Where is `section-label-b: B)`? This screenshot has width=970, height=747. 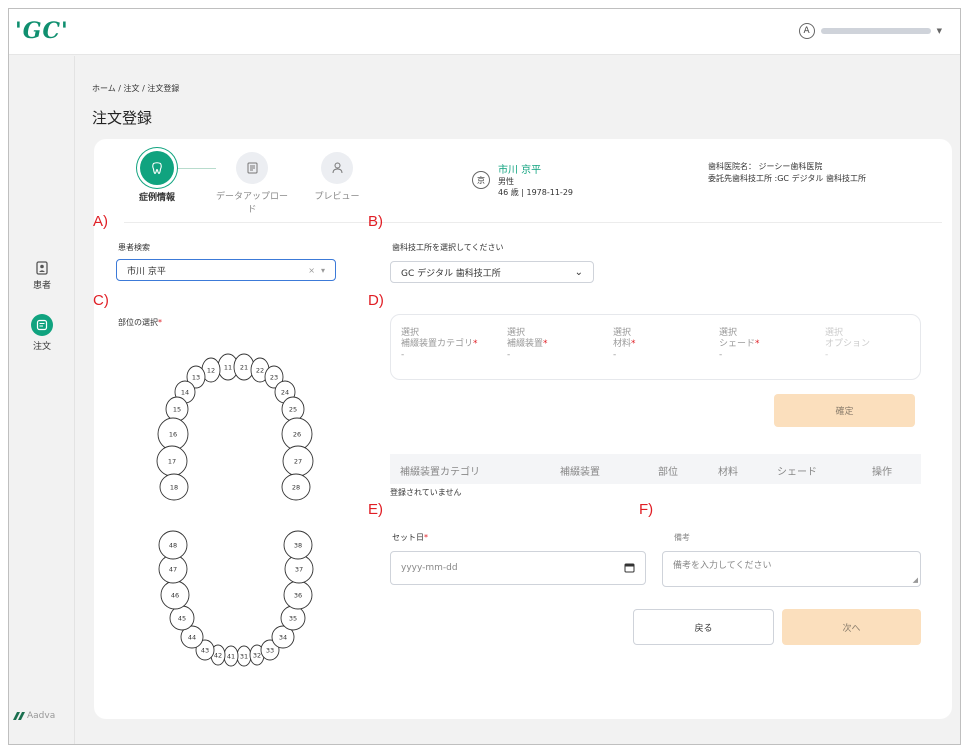 section-label-b: B) is located at coordinates (375, 221).